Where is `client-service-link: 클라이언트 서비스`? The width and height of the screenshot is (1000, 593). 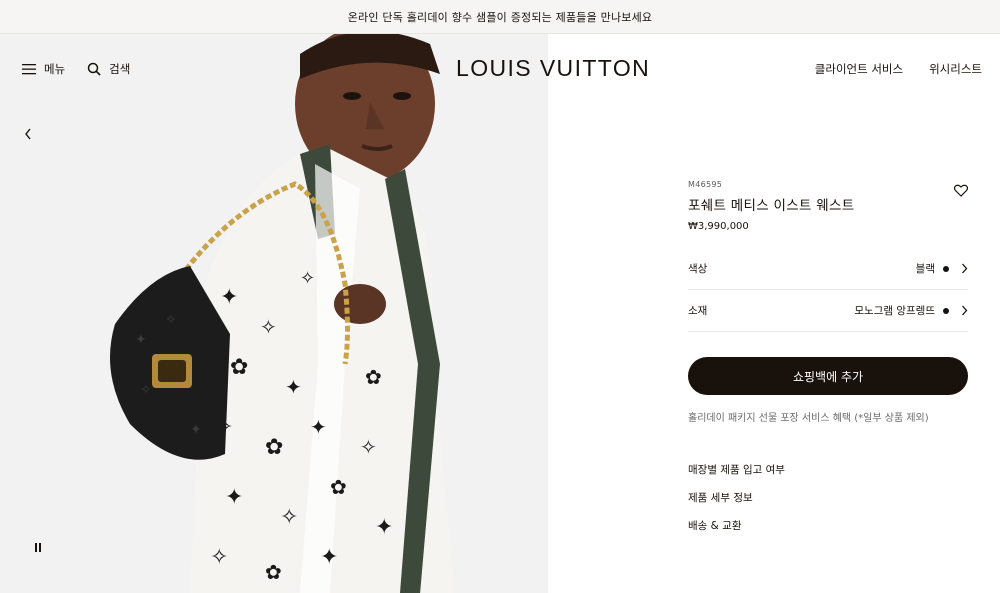
client-service-link: 클라이언트 서비스 is located at coordinates (859, 69).